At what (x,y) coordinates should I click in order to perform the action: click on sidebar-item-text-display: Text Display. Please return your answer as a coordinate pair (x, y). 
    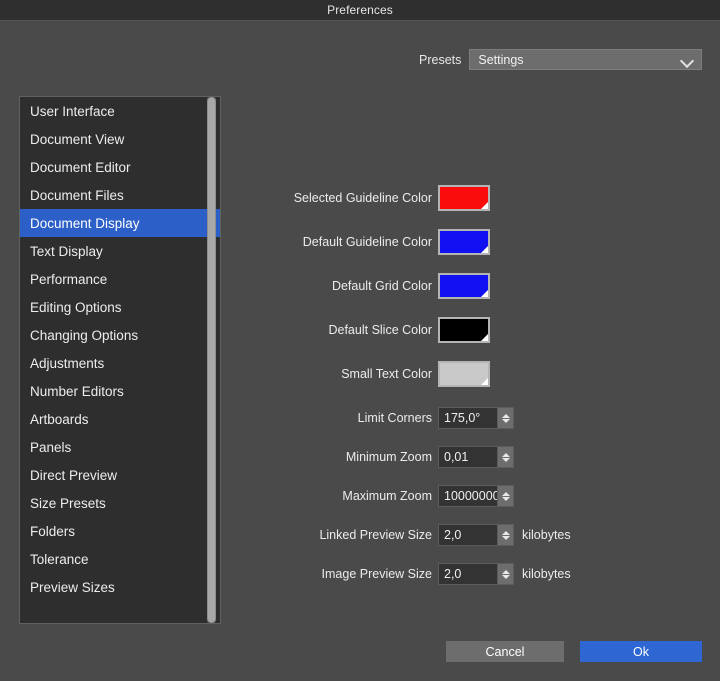
    Looking at the image, I should click on (120, 251).